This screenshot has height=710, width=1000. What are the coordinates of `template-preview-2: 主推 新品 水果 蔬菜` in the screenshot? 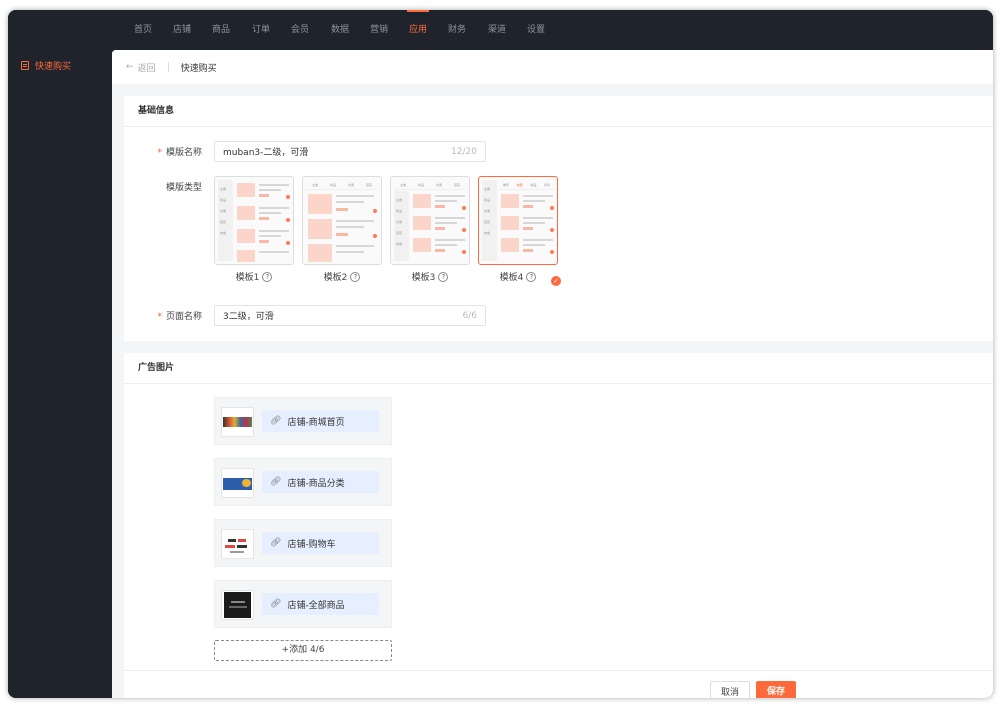 It's located at (342, 220).